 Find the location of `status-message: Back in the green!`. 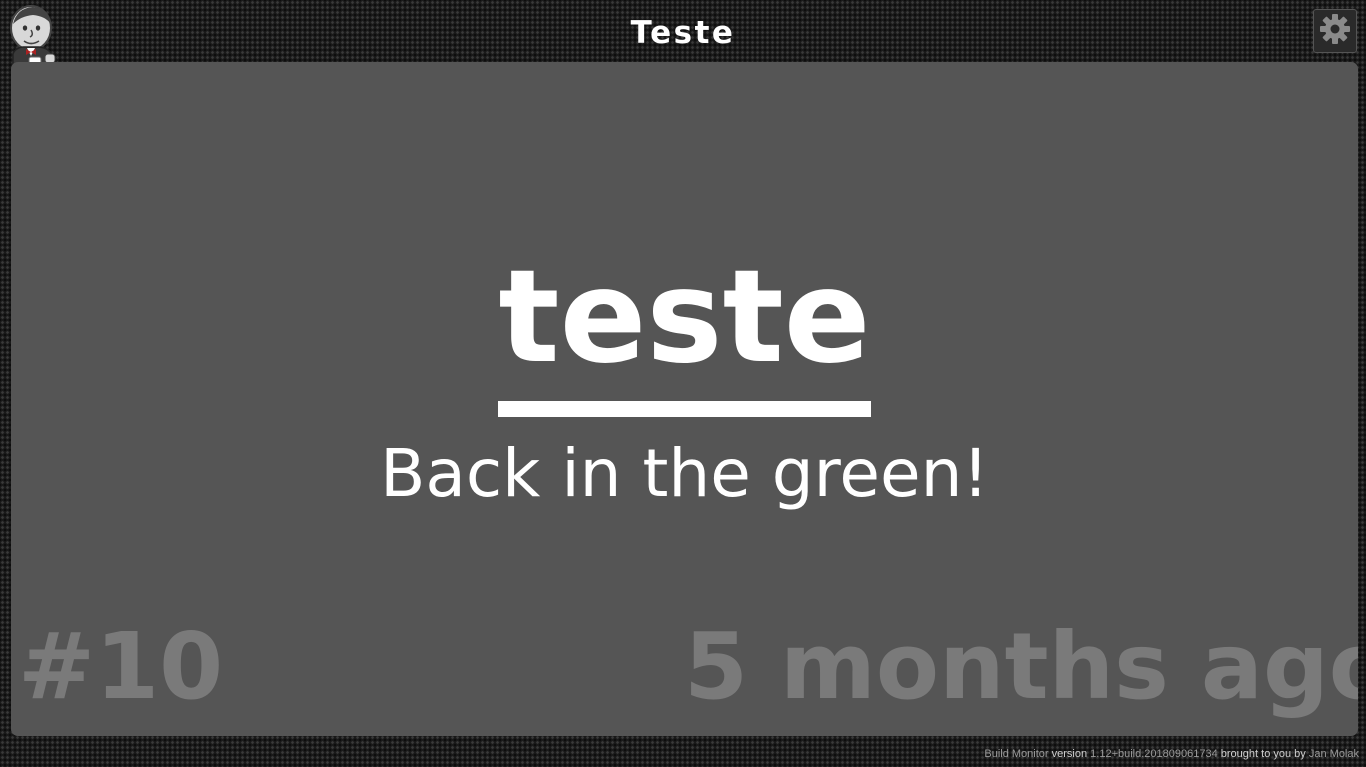

status-message: Back in the green! is located at coordinates (684, 473).